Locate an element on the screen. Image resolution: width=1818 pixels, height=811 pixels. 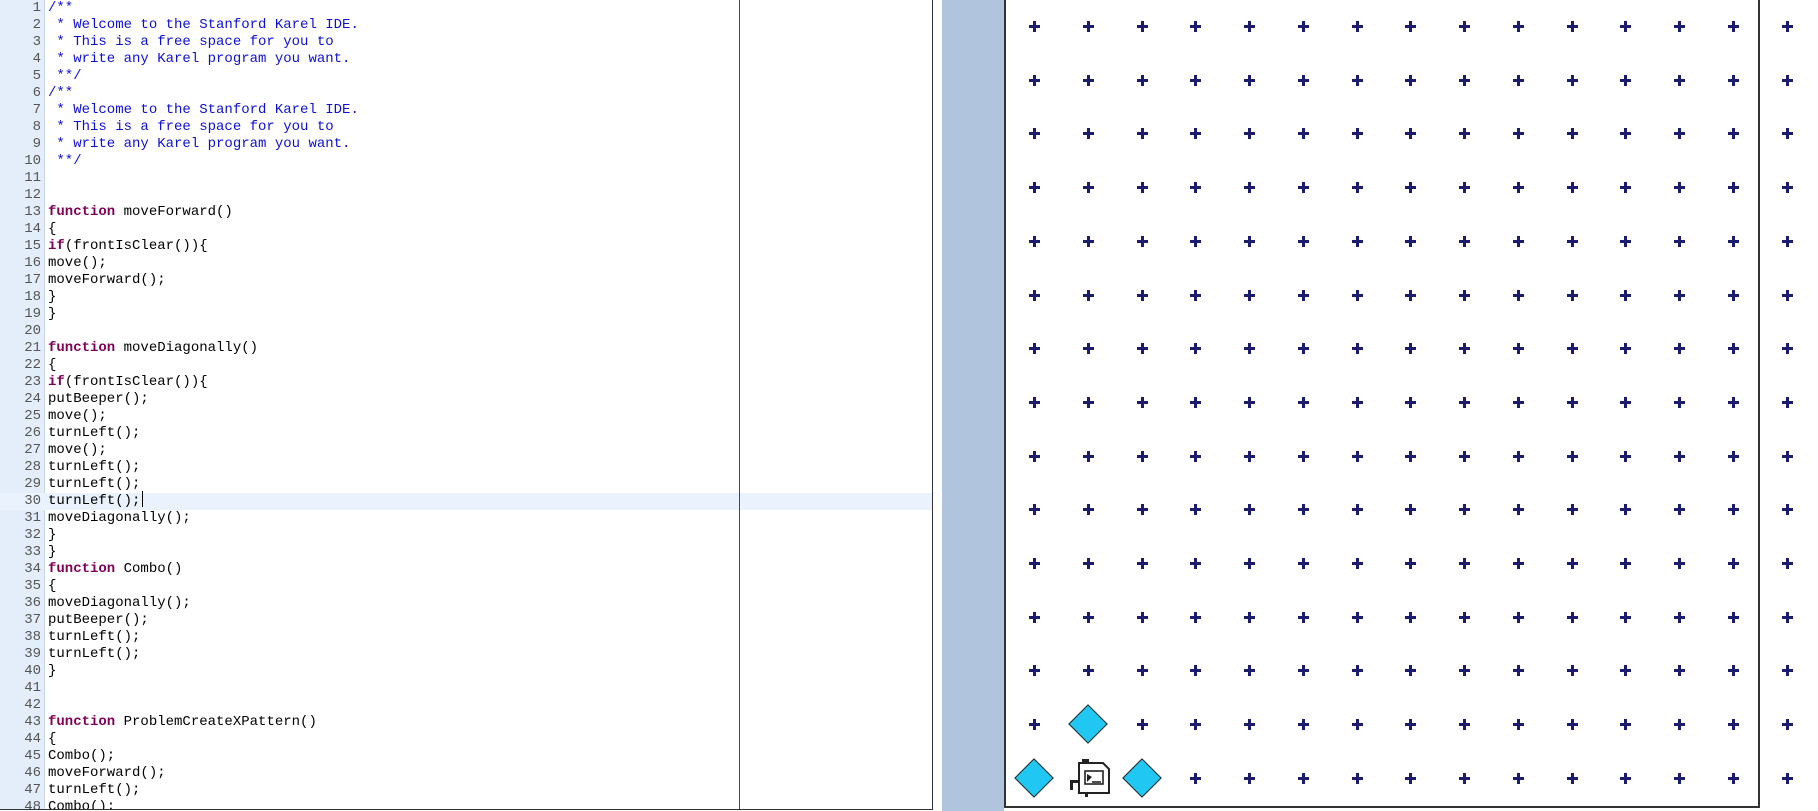
code-line: 37 putBeeper(); is located at coordinates (466, 620).